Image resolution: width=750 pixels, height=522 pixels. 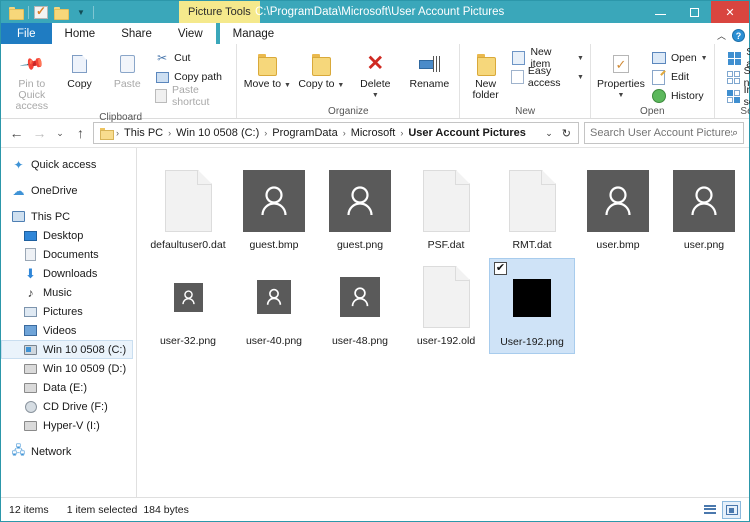 What do you see at coordinates (660, 12) in the screenshot?
I see `minimize-button` at bounding box center [660, 12].